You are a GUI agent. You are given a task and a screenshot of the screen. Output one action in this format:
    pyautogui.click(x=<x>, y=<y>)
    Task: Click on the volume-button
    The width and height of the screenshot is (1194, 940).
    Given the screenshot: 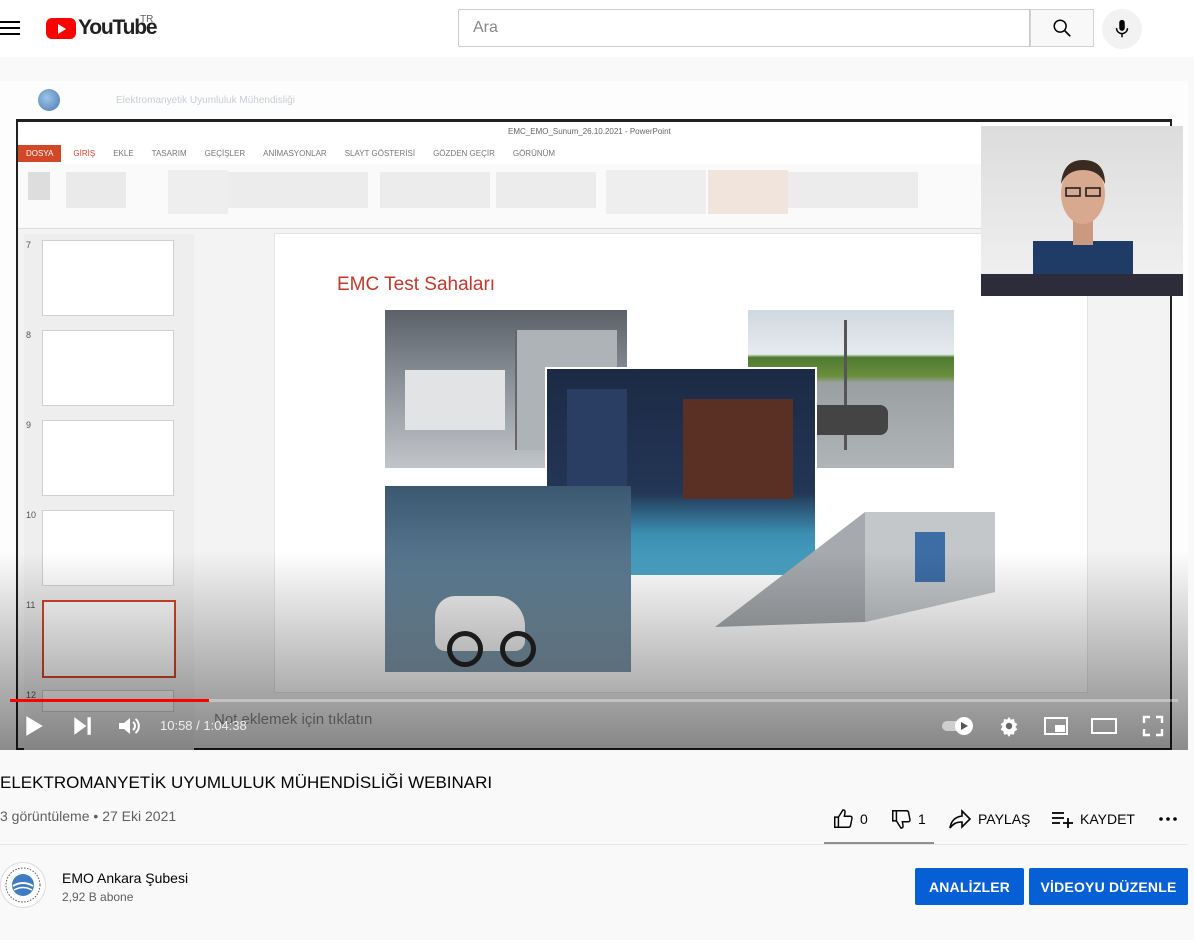 What is the action you would take?
    pyautogui.click(x=129, y=726)
    